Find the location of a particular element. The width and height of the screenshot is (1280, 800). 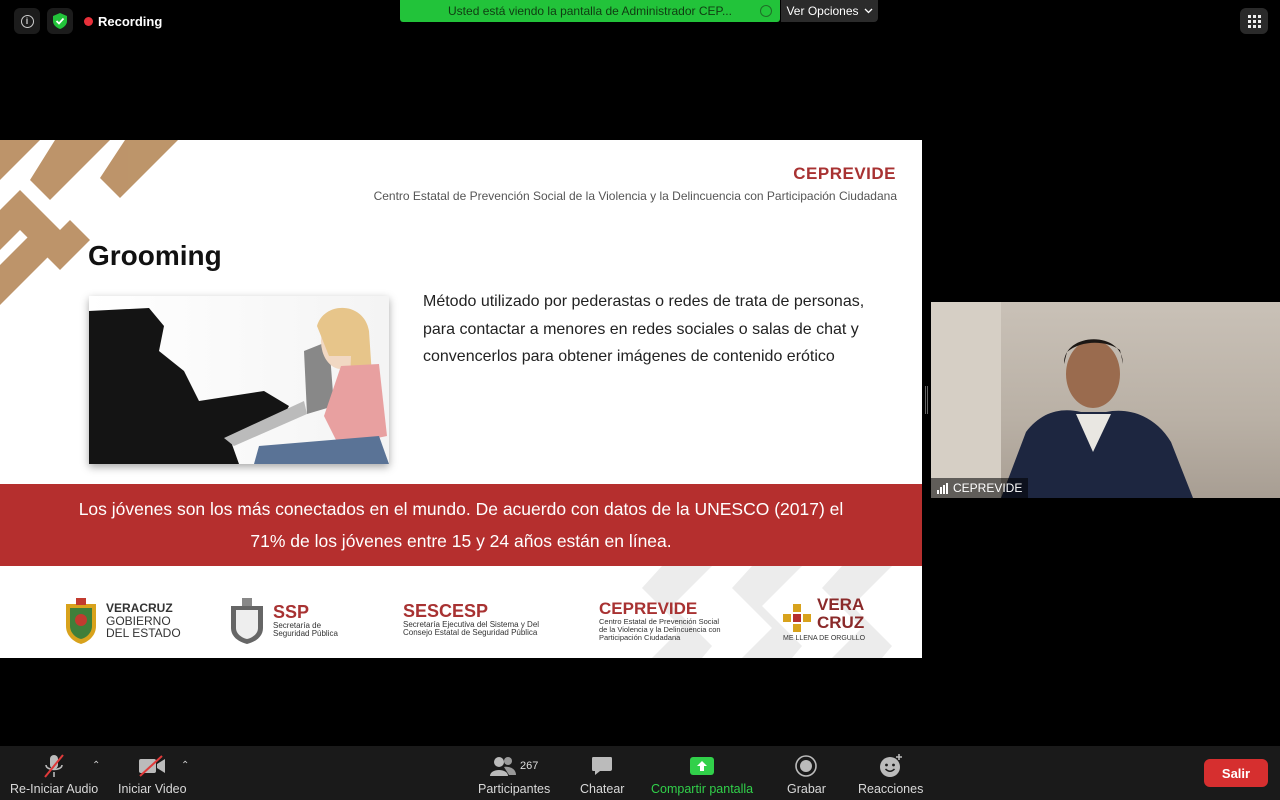

audio-label: Re-Iniciar Audio is located at coordinates (54, 789).